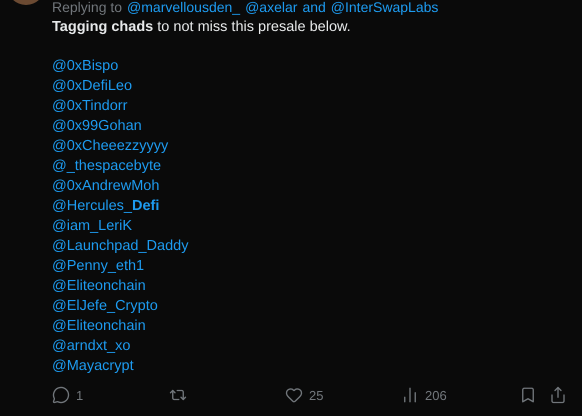 This screenshot has height=416, width=582. I want to click on views-button: 206, so click(460, 395).